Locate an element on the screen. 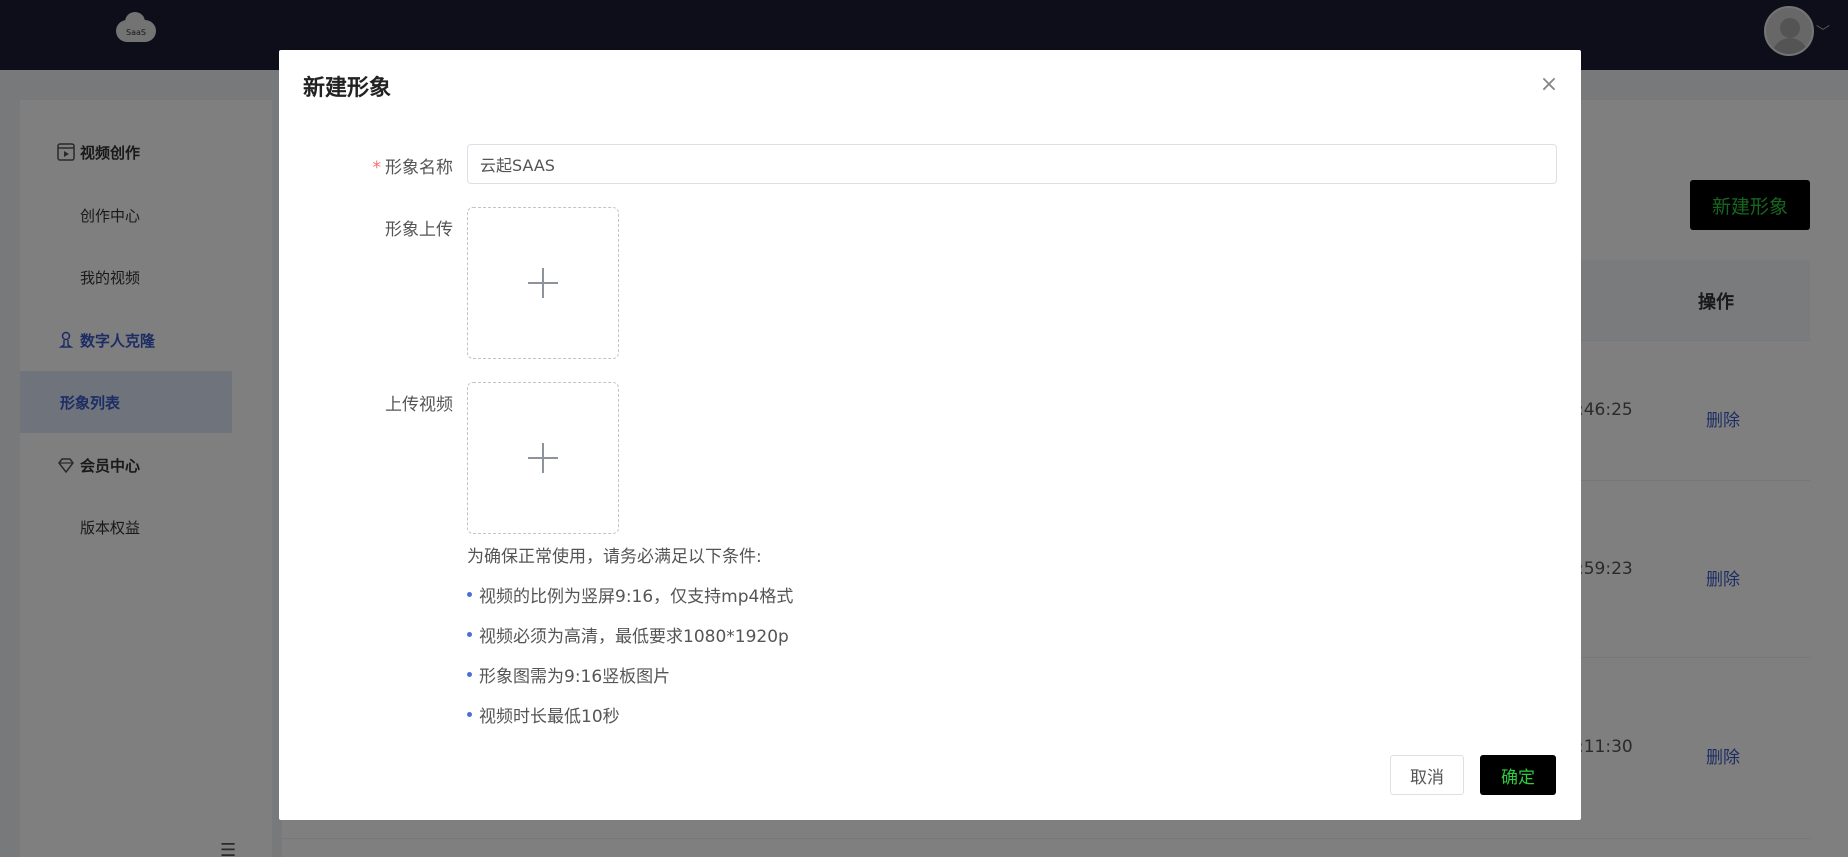 This screenshot has height=857, width=1848. requirement-item: 视频必须为高清，最低要求1080*1920p is located at coordinates (628, 634).